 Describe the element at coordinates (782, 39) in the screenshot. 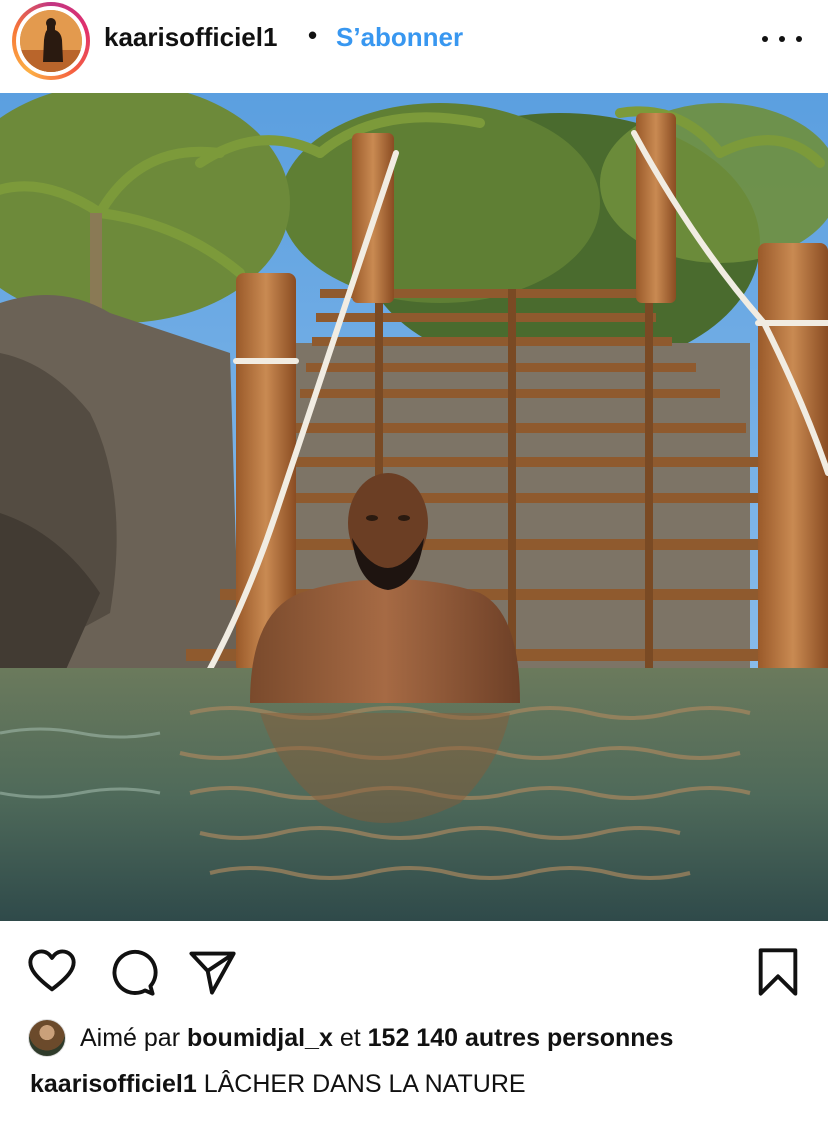

I see `more-options-icon` at that location.